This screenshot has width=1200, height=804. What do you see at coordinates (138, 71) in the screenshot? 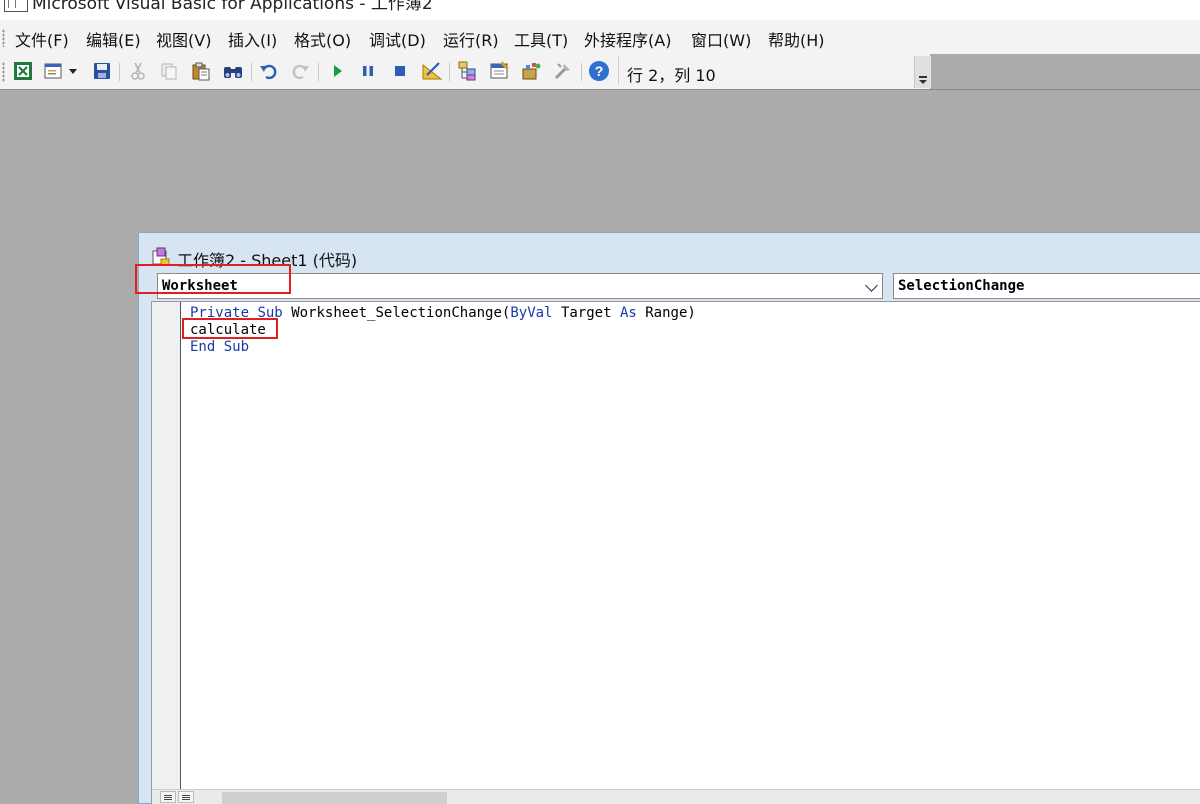
I see `cut-icon` at bounding box center [138, 71].